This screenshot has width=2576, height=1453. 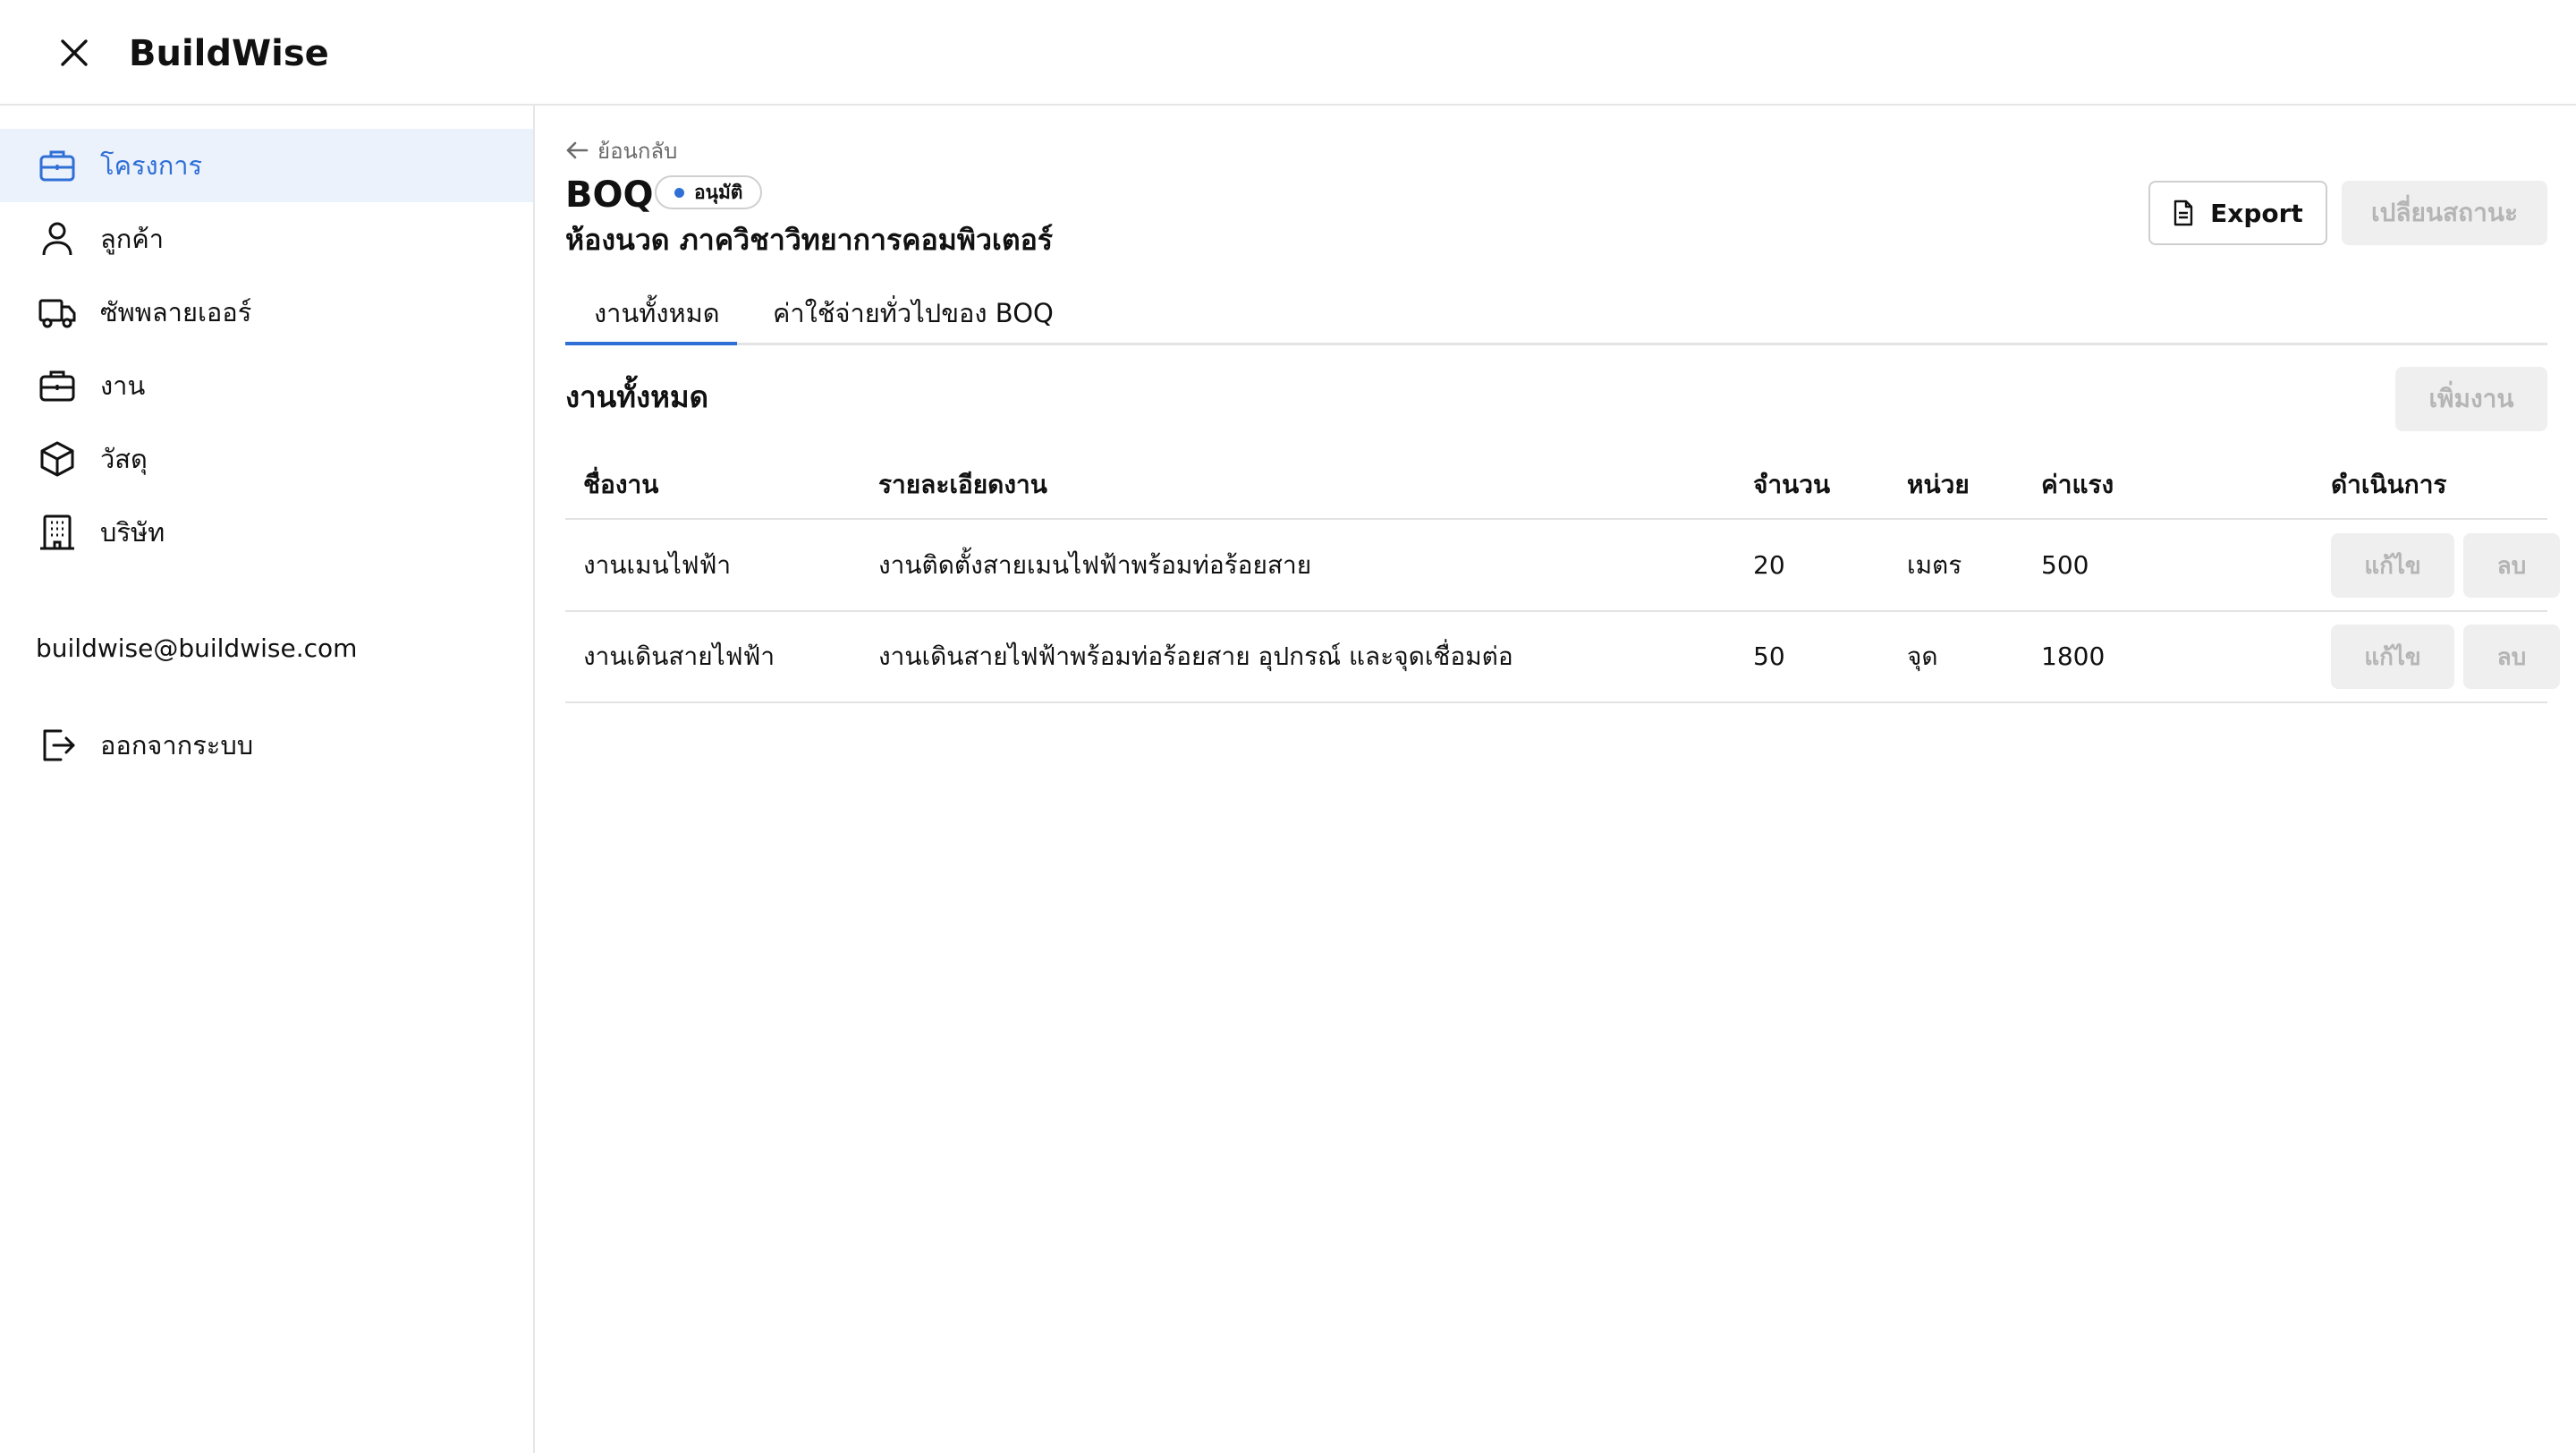 What do you see at coordinates (57, 532) in the screenshot?
I see `building-icon` at bounding box center [57, 532].